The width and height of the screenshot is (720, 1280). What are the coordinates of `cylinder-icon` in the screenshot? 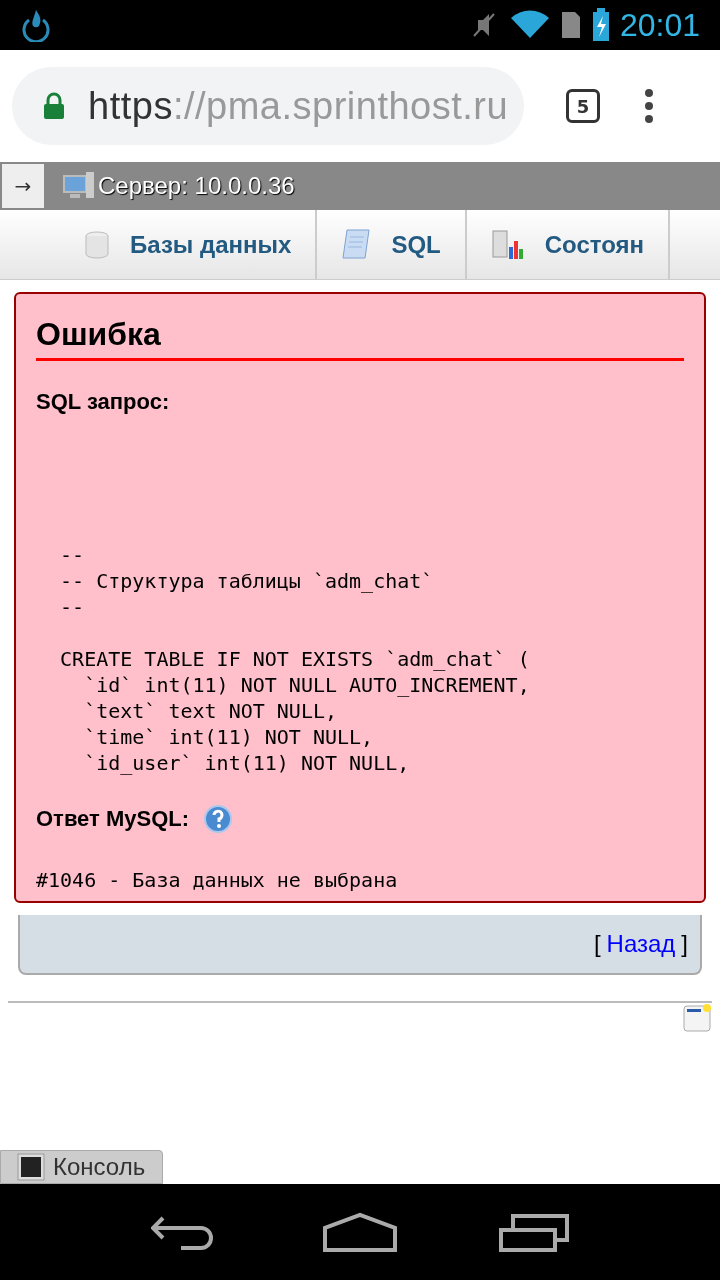 It's located at (97, 244).